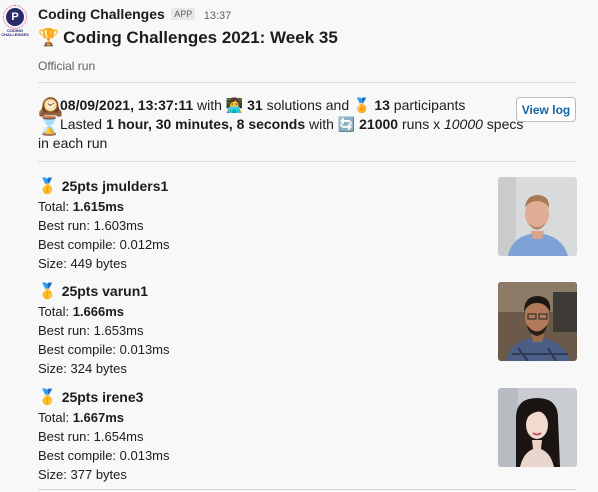 The height and width of the screenshot is (492, 598). What do you see at coordinates (82, 368) in the screenshot?
I see `entry-size: Size: 324 bytes` at bounding box center [82, 368].